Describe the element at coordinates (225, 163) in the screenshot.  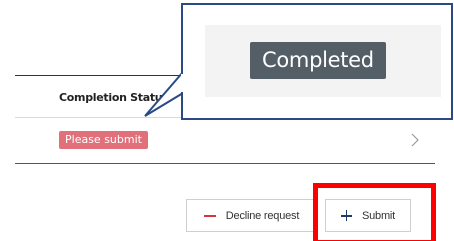
I see `table-row-divider` at that location.